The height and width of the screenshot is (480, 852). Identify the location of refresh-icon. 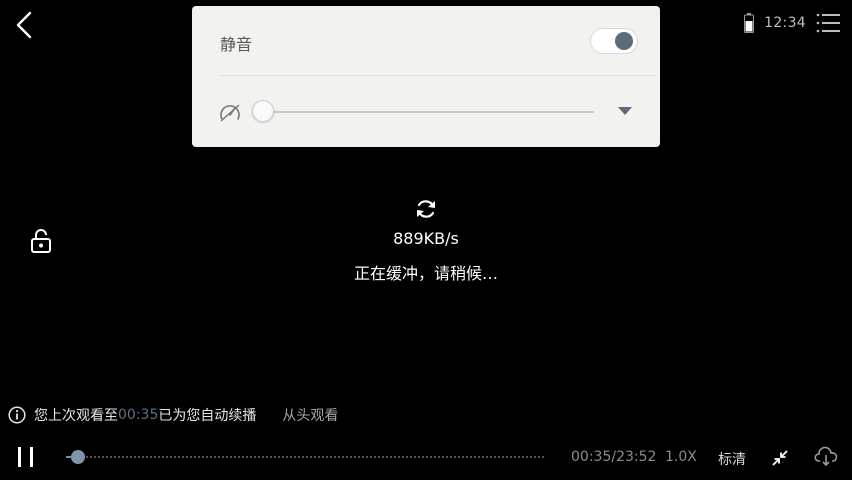
(426, 209).